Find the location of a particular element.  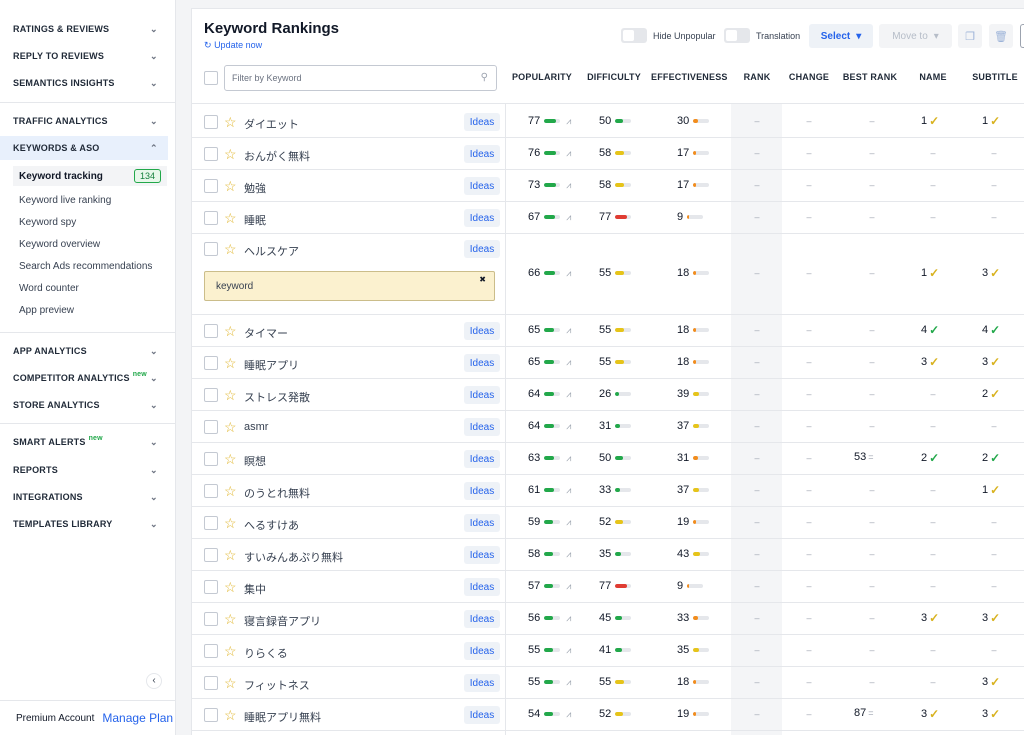

table-row: ☆ 集中 Ideas 57 ⩘ 77 9 – – – – – is located at coordinates (608, 587).